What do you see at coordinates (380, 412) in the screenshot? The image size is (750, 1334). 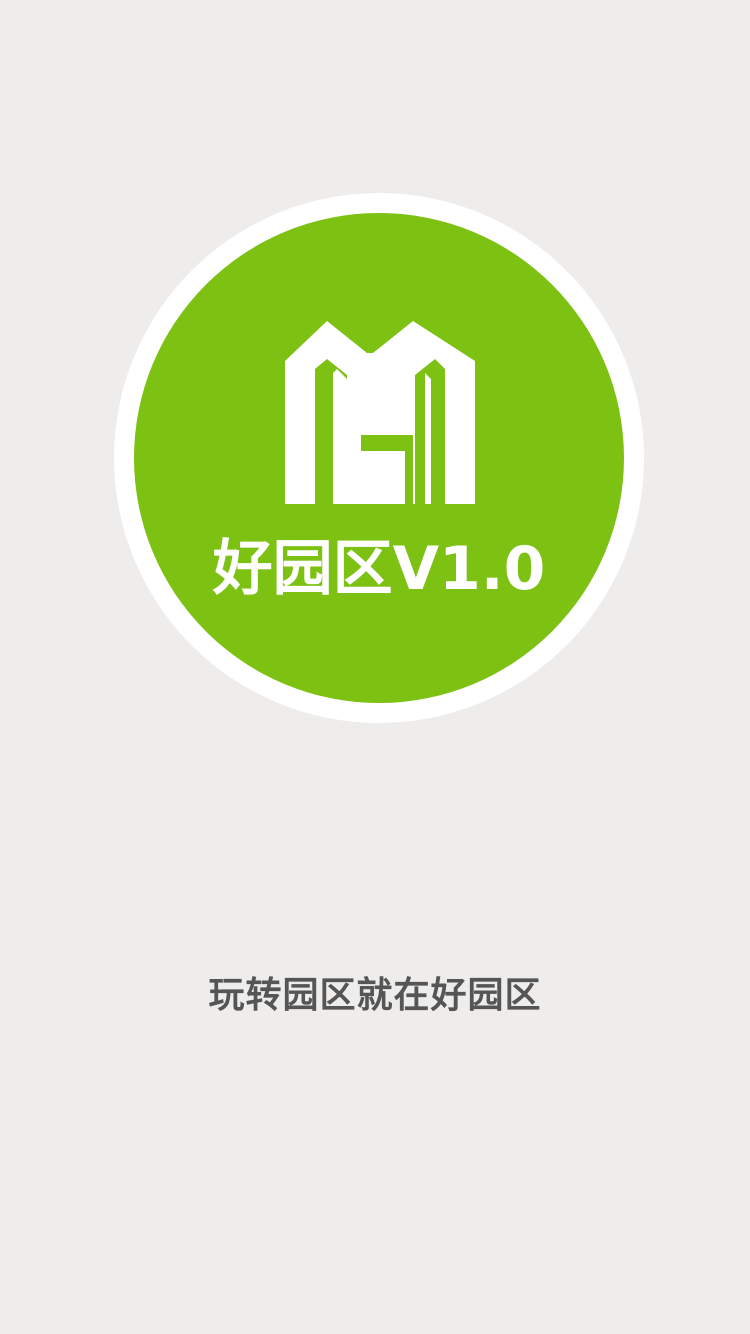 I see `house-h-logo-icon` at bounding box center [380, 412].